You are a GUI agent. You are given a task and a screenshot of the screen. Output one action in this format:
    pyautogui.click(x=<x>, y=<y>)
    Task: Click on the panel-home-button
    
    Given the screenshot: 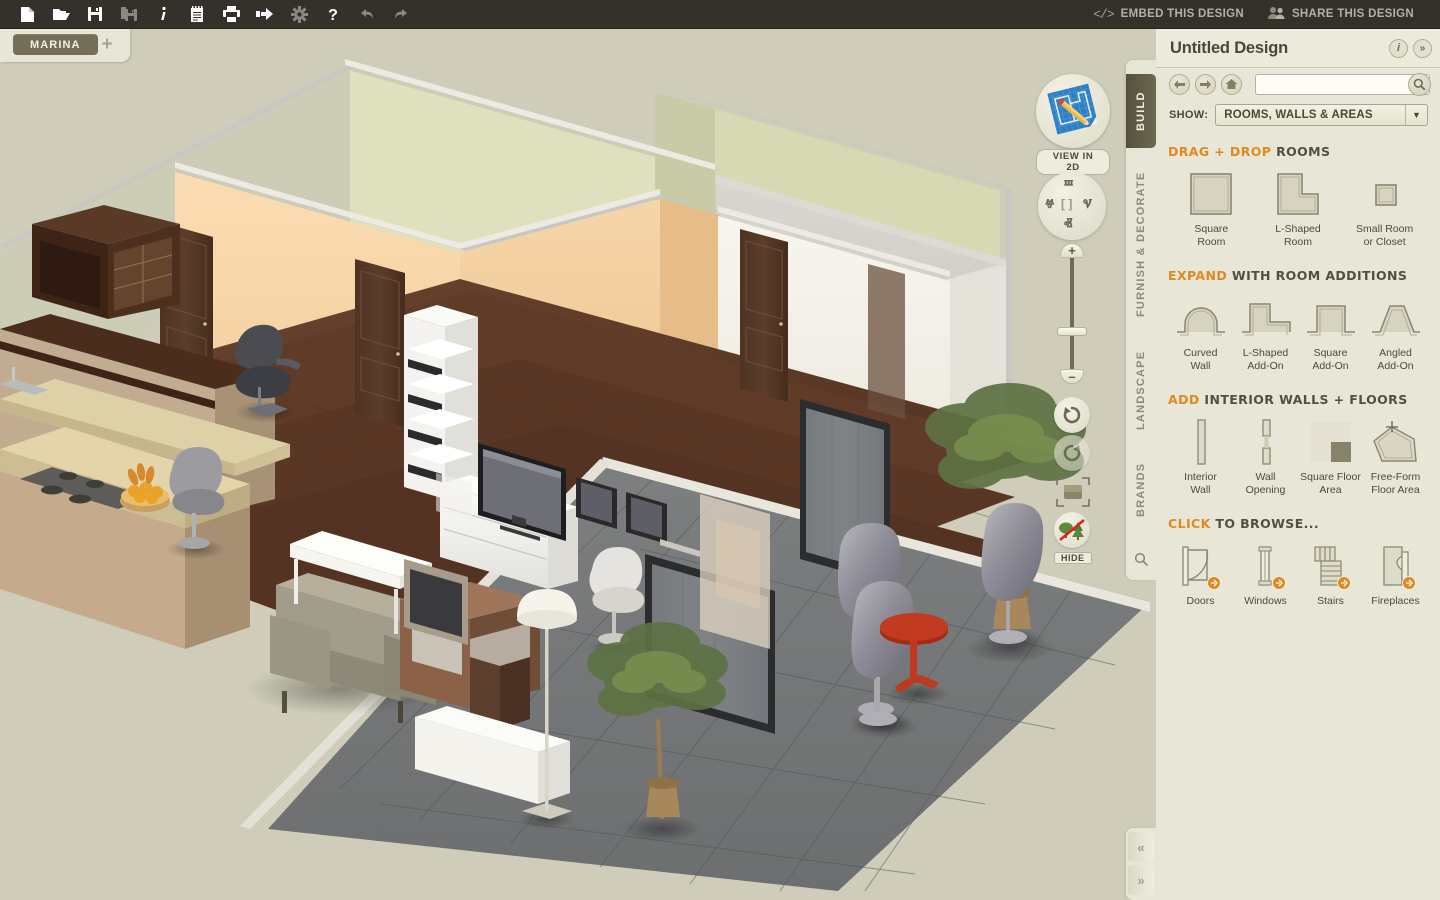 What is the action you would take?
    pyautogui.click(x=1231, y=84)
    